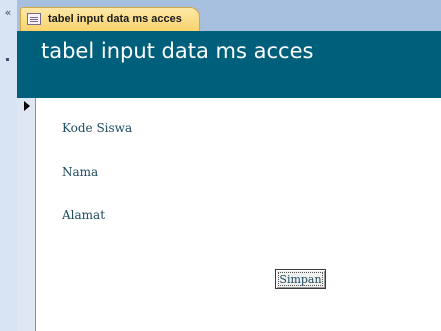 The height and width of the screenshot is (331, 441). Describe the element at coordinates (97, 128) in the screenshot. I see `label-kode-siswa: Kode Siswa` at that location.